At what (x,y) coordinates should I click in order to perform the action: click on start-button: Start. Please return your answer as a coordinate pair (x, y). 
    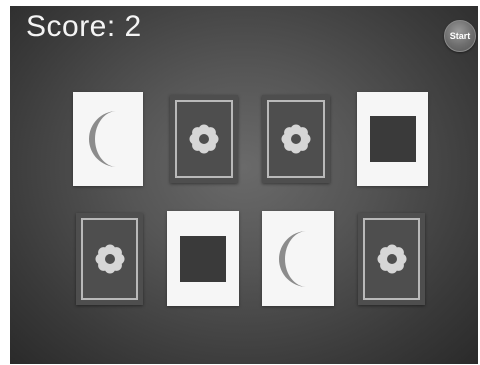
    Looking at the image, I should click on (460, 36).